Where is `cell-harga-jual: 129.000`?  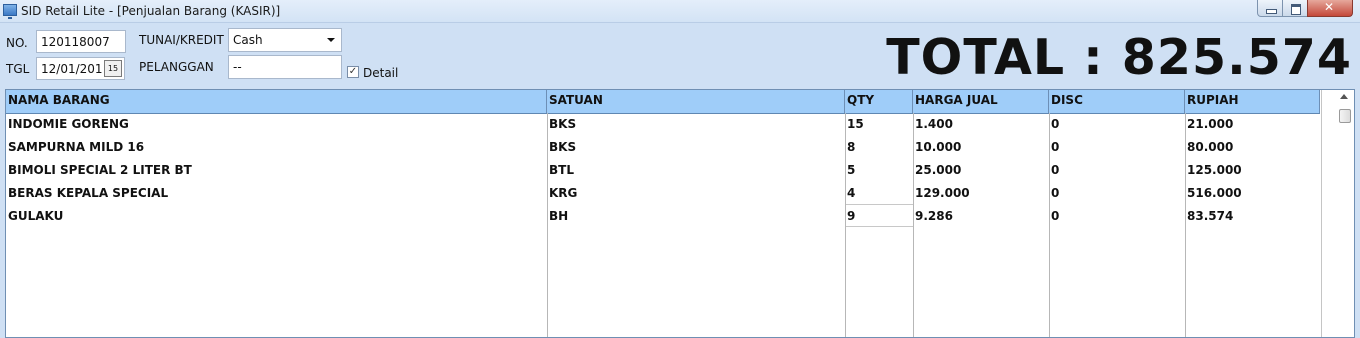
cell-harga-jual: 129.000 is located at coordinates (942, 193).